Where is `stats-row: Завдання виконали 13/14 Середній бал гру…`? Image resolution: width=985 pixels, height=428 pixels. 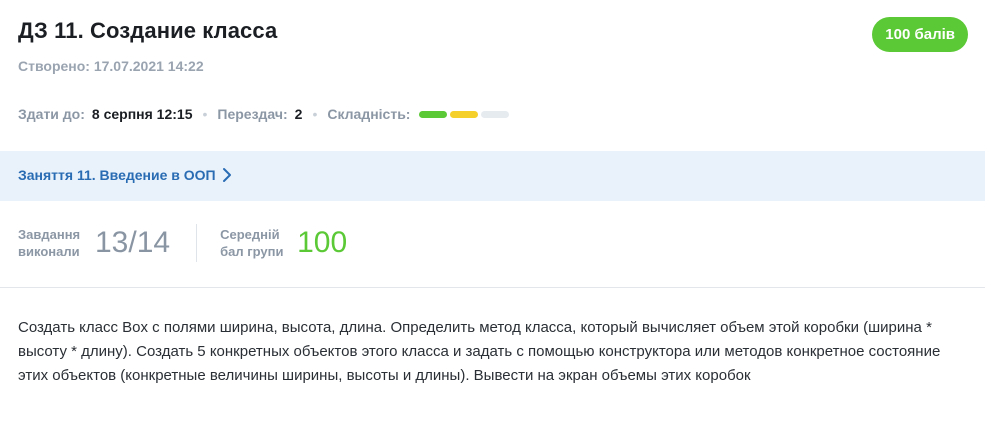 stats-row: Завдання виконали 13/14 Середній бал гру… is located at coordinates (182, 243).